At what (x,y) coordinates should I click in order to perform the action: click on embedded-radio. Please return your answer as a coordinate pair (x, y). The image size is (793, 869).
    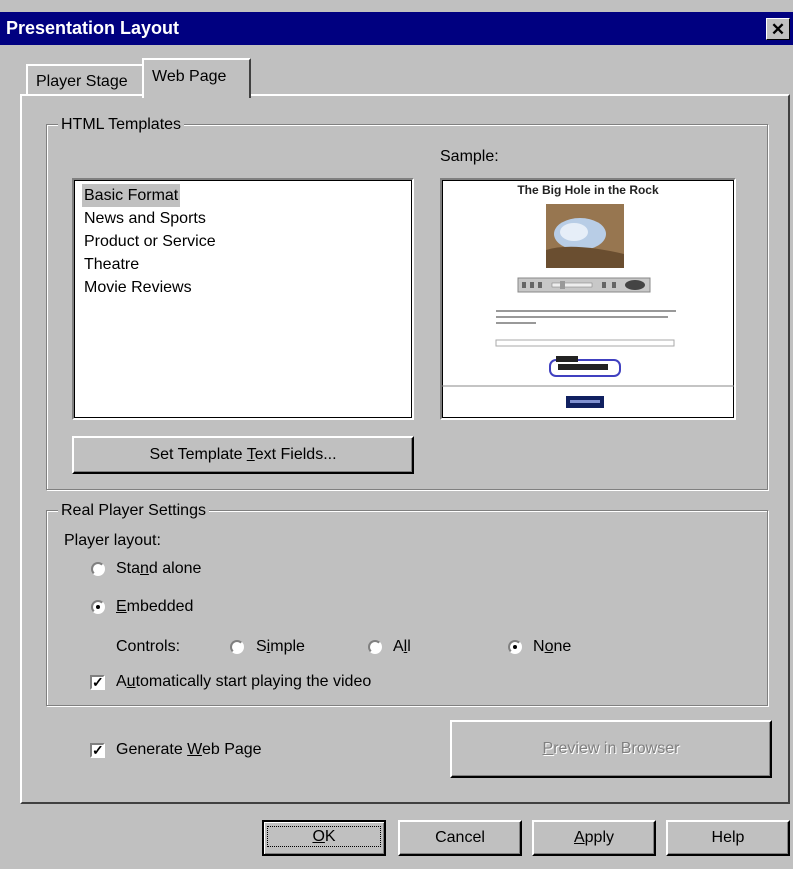
    Looking at the image, I should click on (98, 607).